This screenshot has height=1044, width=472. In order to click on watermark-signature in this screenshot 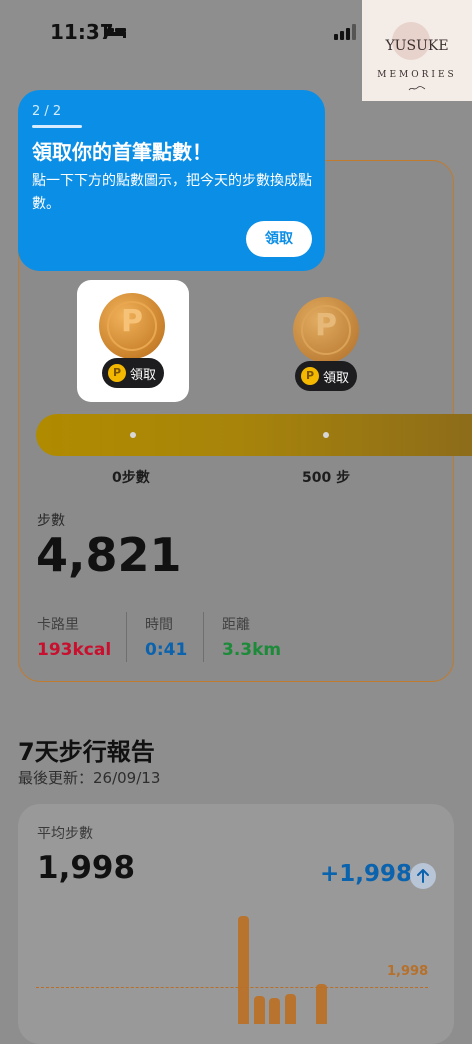, I will do `click(417, 88)`.